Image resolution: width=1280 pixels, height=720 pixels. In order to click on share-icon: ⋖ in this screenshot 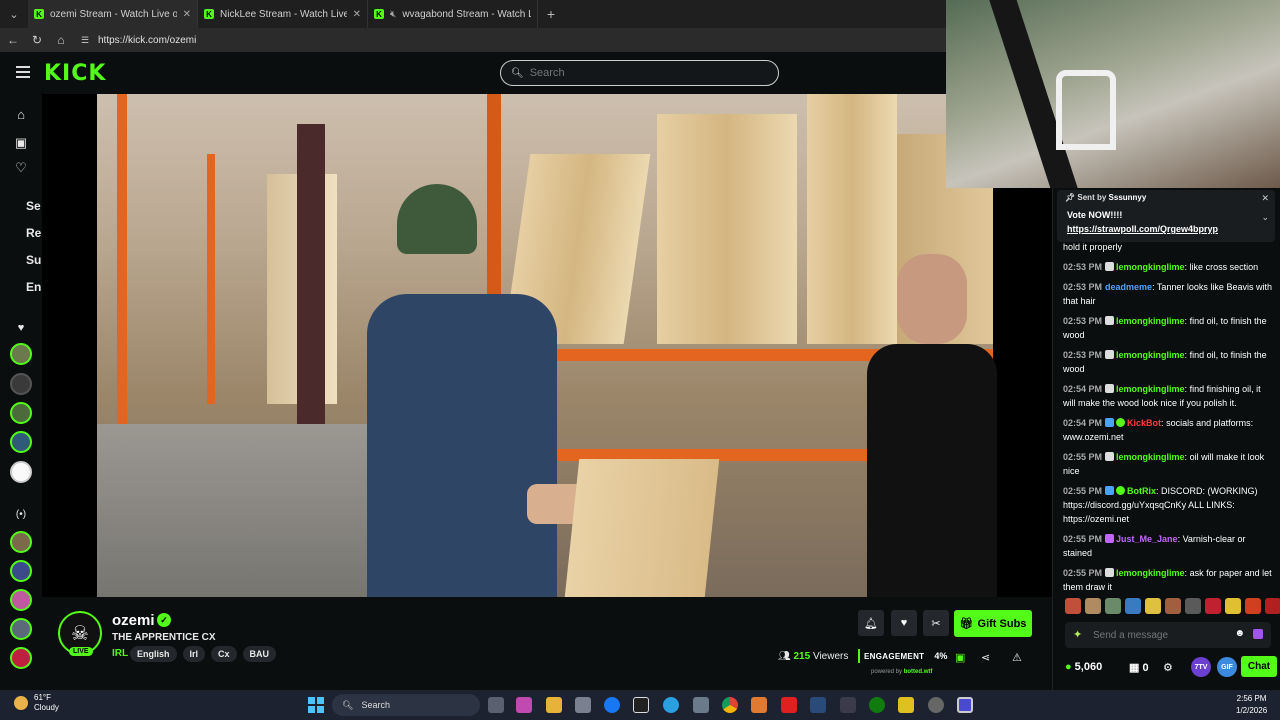, I will do `click(985, 657)`.